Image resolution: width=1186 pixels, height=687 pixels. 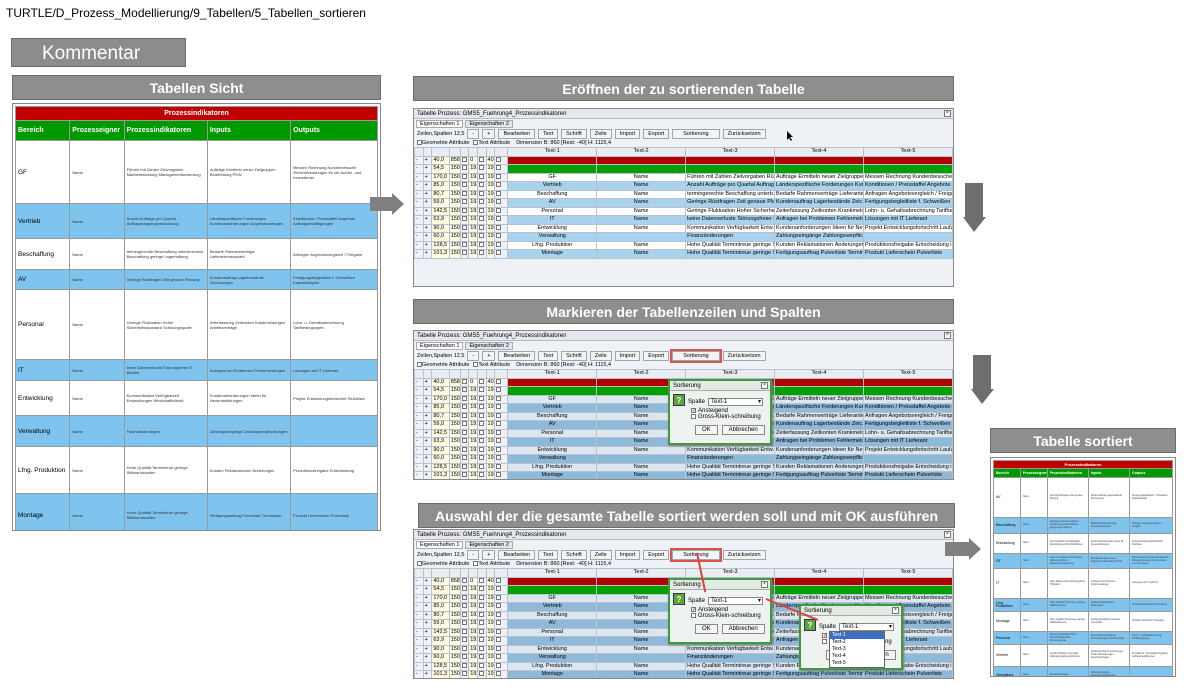 I want to click on grid-cell-t1: Beschaffung, so click(x=552, y=615).